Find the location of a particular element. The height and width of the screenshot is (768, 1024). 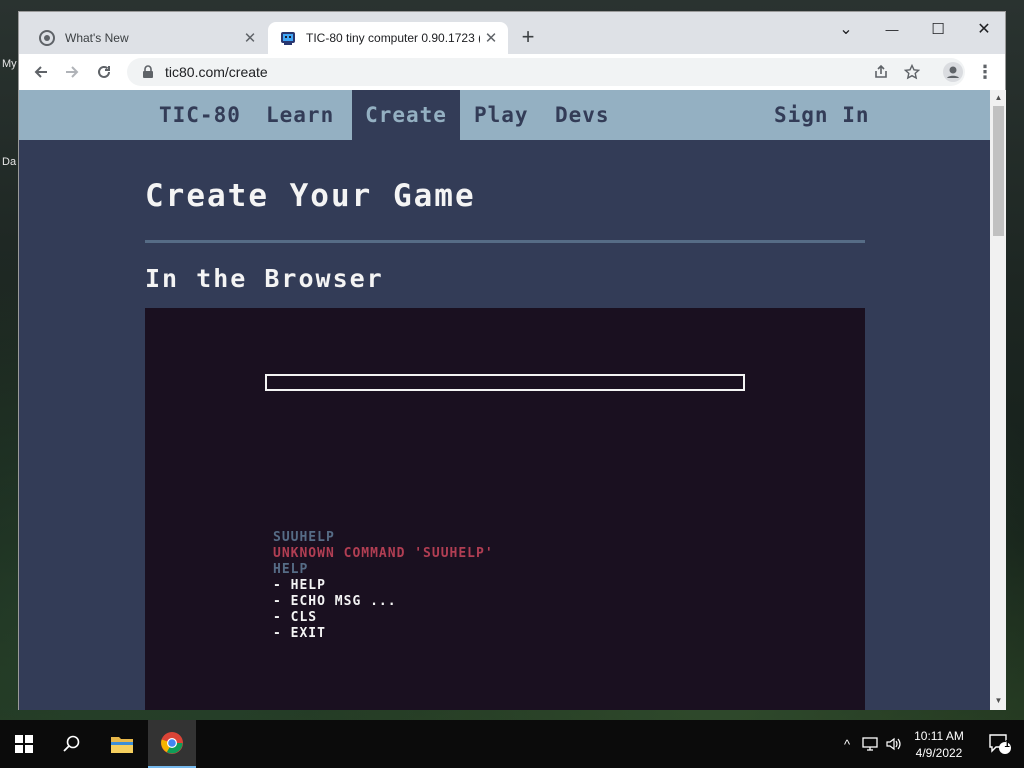

divider is located at coordinates (505, 241).